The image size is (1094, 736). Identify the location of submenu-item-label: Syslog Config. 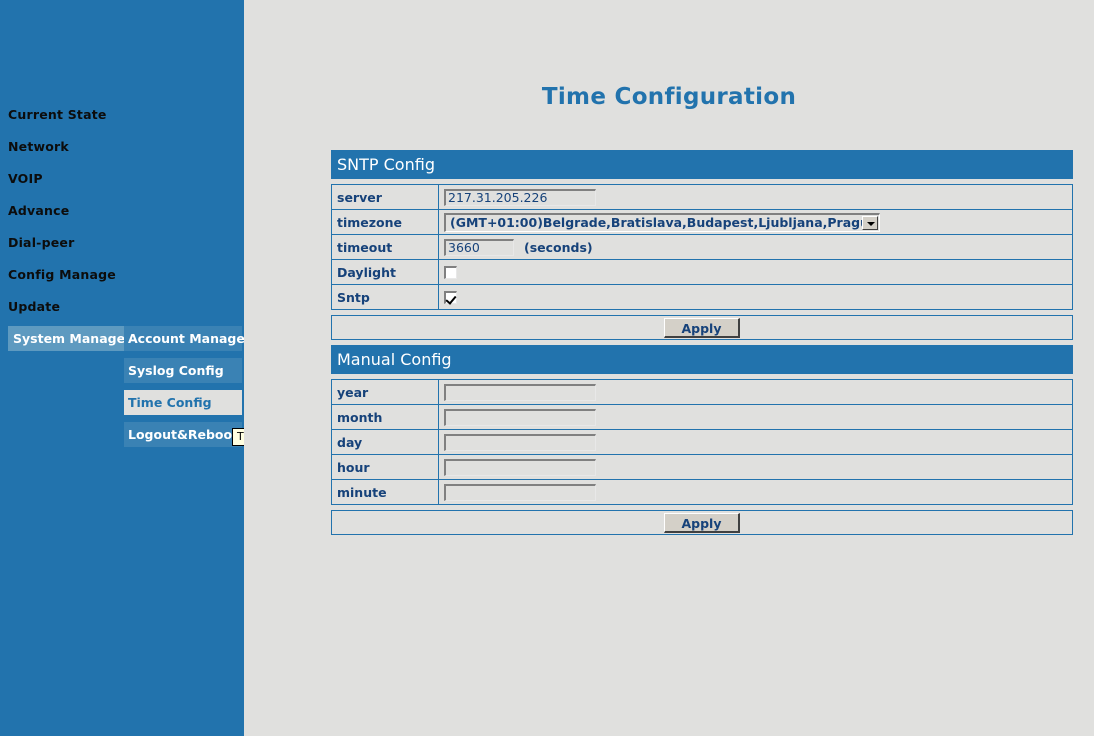
(176, 370).